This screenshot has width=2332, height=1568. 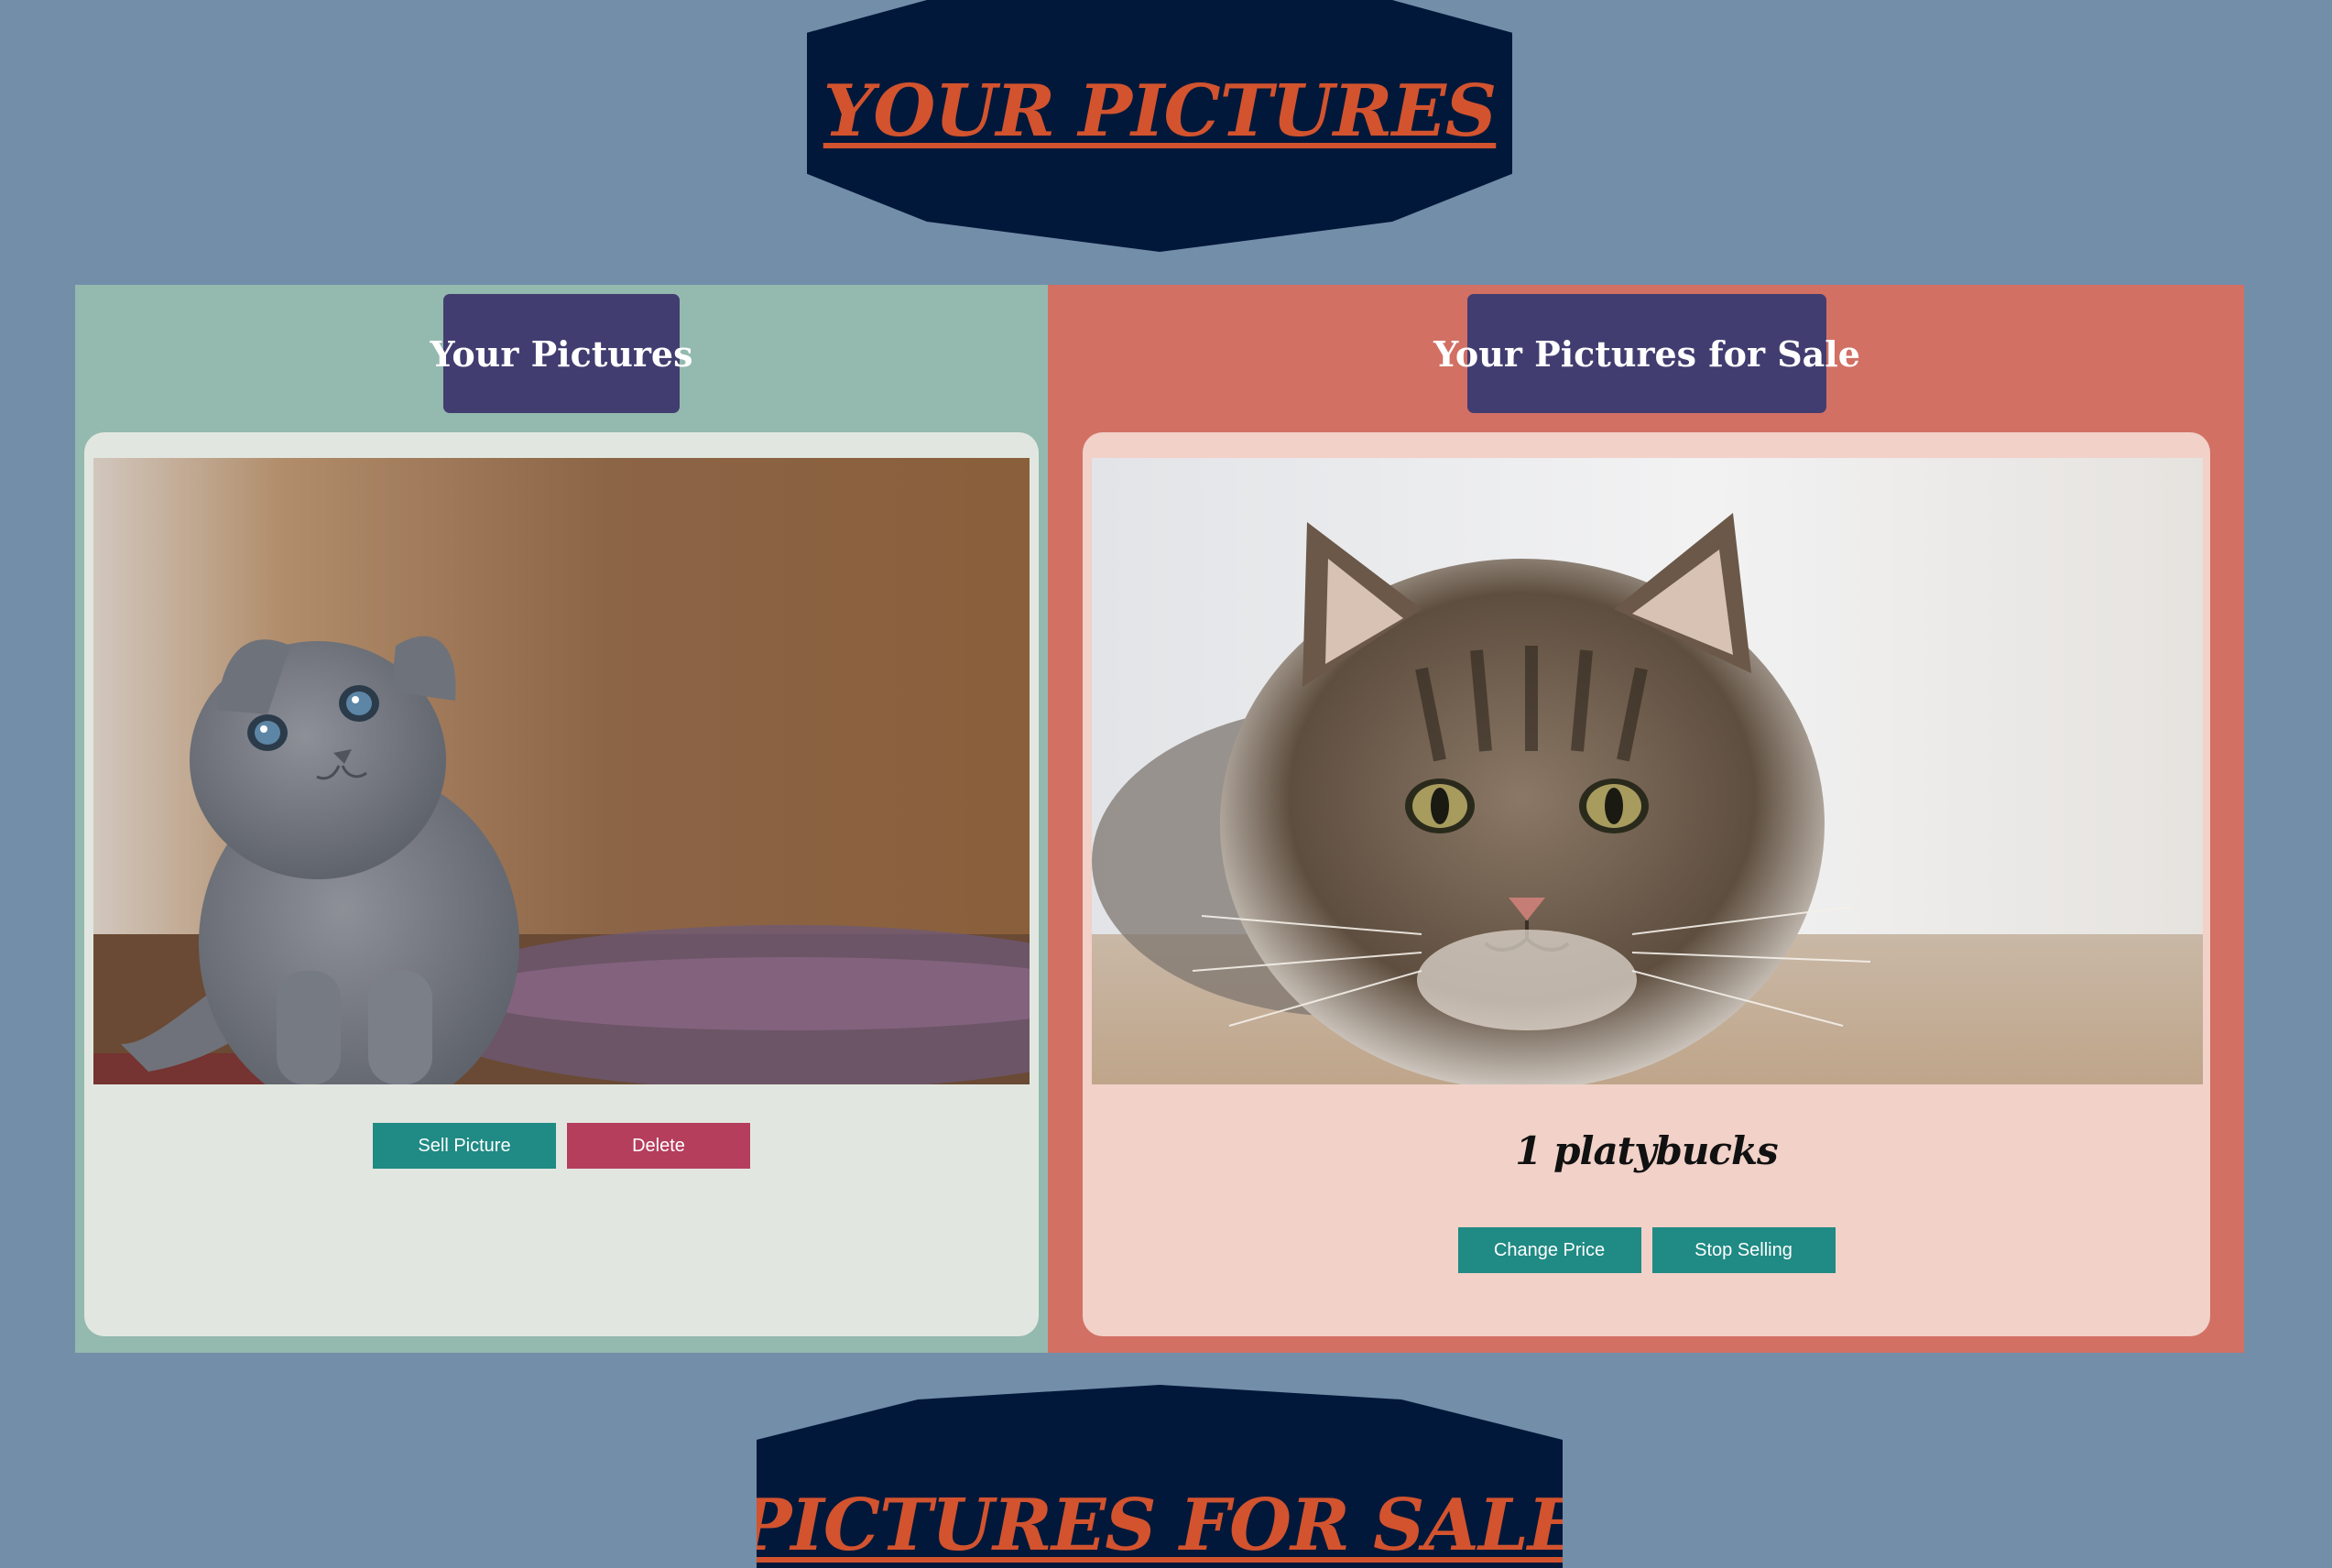 I want to click on page-title-banner: YOUR PICTURES, so click(x=1159, y=126).